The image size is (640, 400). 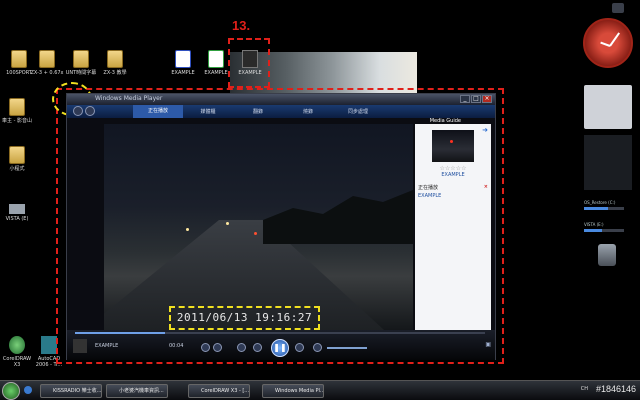 I want to click on playlist-label: 正在播放, so click(x=428, y=187).